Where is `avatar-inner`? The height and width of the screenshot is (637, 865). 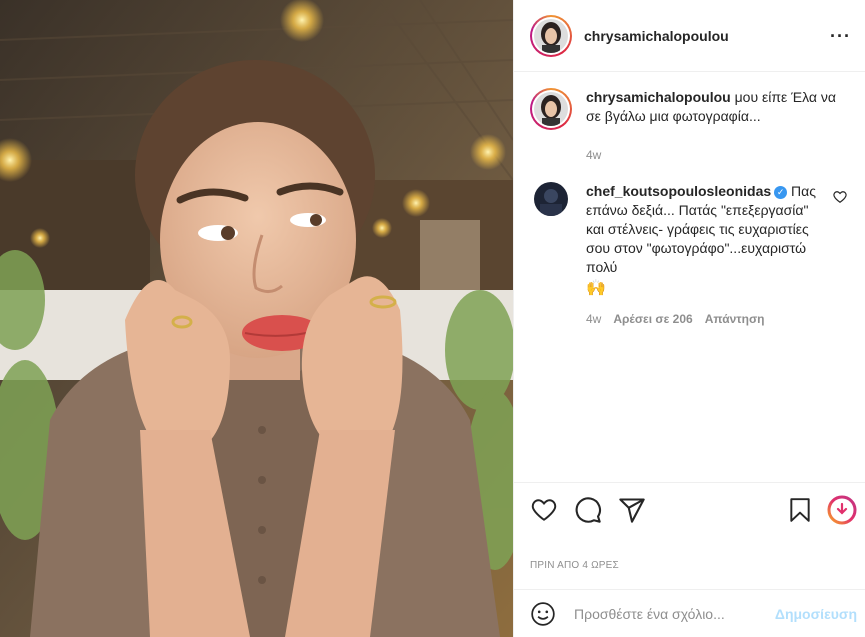 avatar-inner is located at coordinates (551, 35).